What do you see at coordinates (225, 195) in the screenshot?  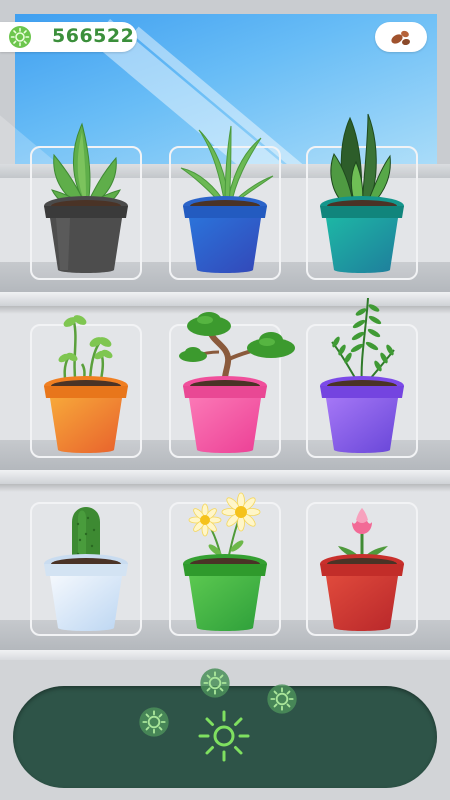 I see `spider-plant` at bounding box center [225, 195].